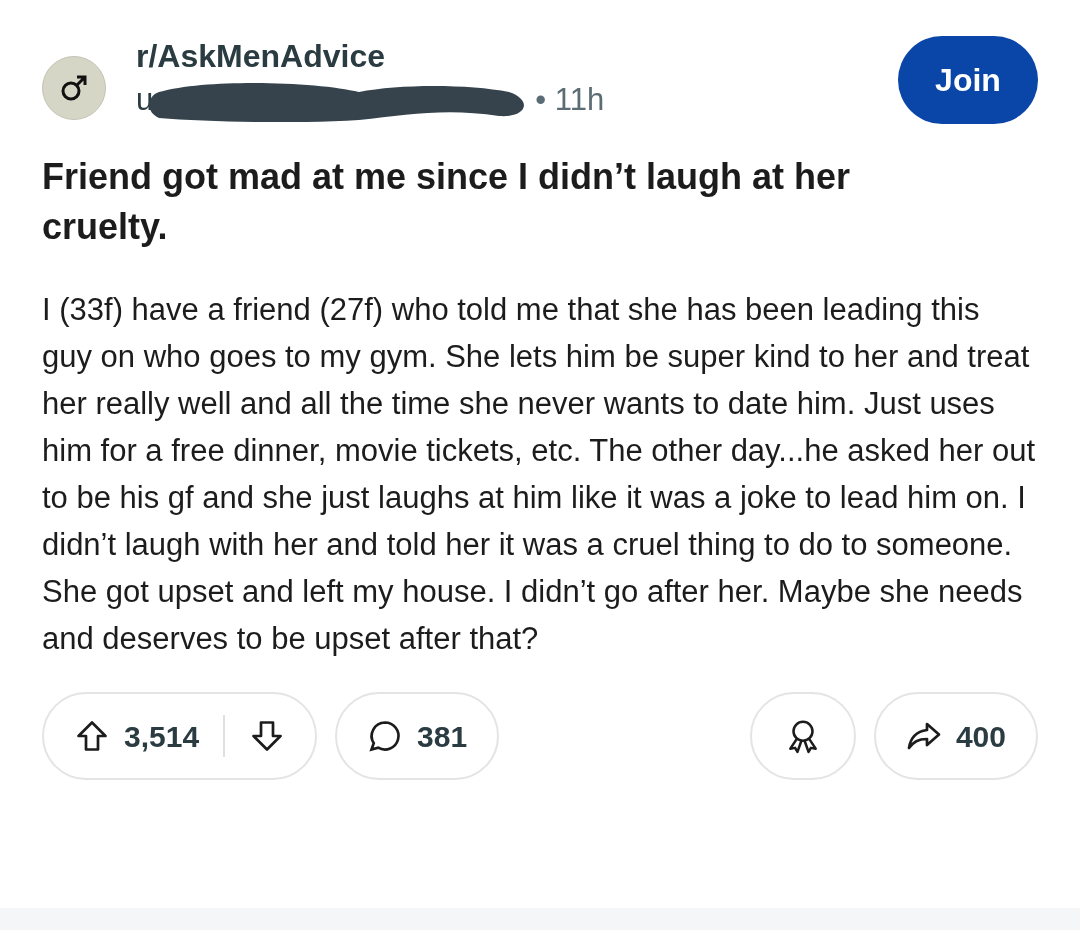 This screenshot has height=930, width=1080. What do you see at coordinates (570, 100) in the screenshot?
I see `post-age: • 11h` at bounding box center [570, 100].